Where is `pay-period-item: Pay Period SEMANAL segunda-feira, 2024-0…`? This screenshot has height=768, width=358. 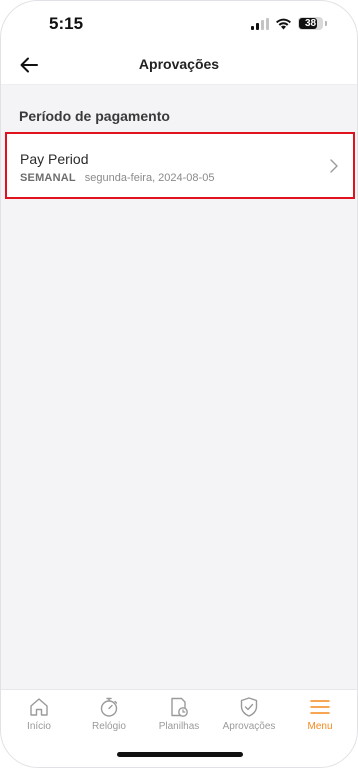
pay-period-item: Pay Period SEMANAL segunda-feira, 2024-0… is located at coordinates (180, 165).